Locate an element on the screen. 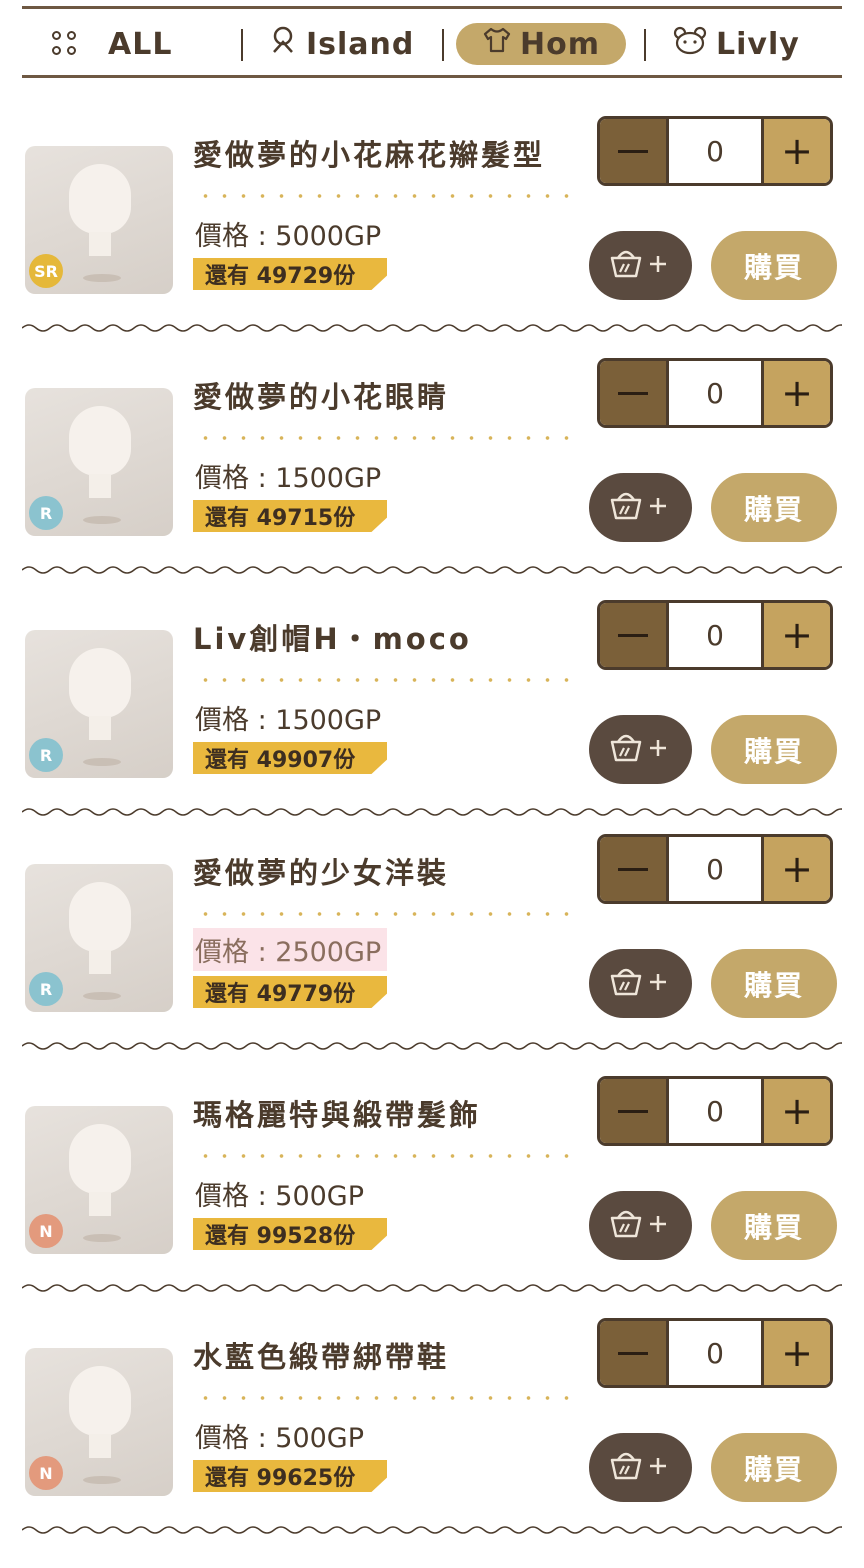 The image size is (864, 1568). tab-all: ALL is located at coordinates (147, 44).